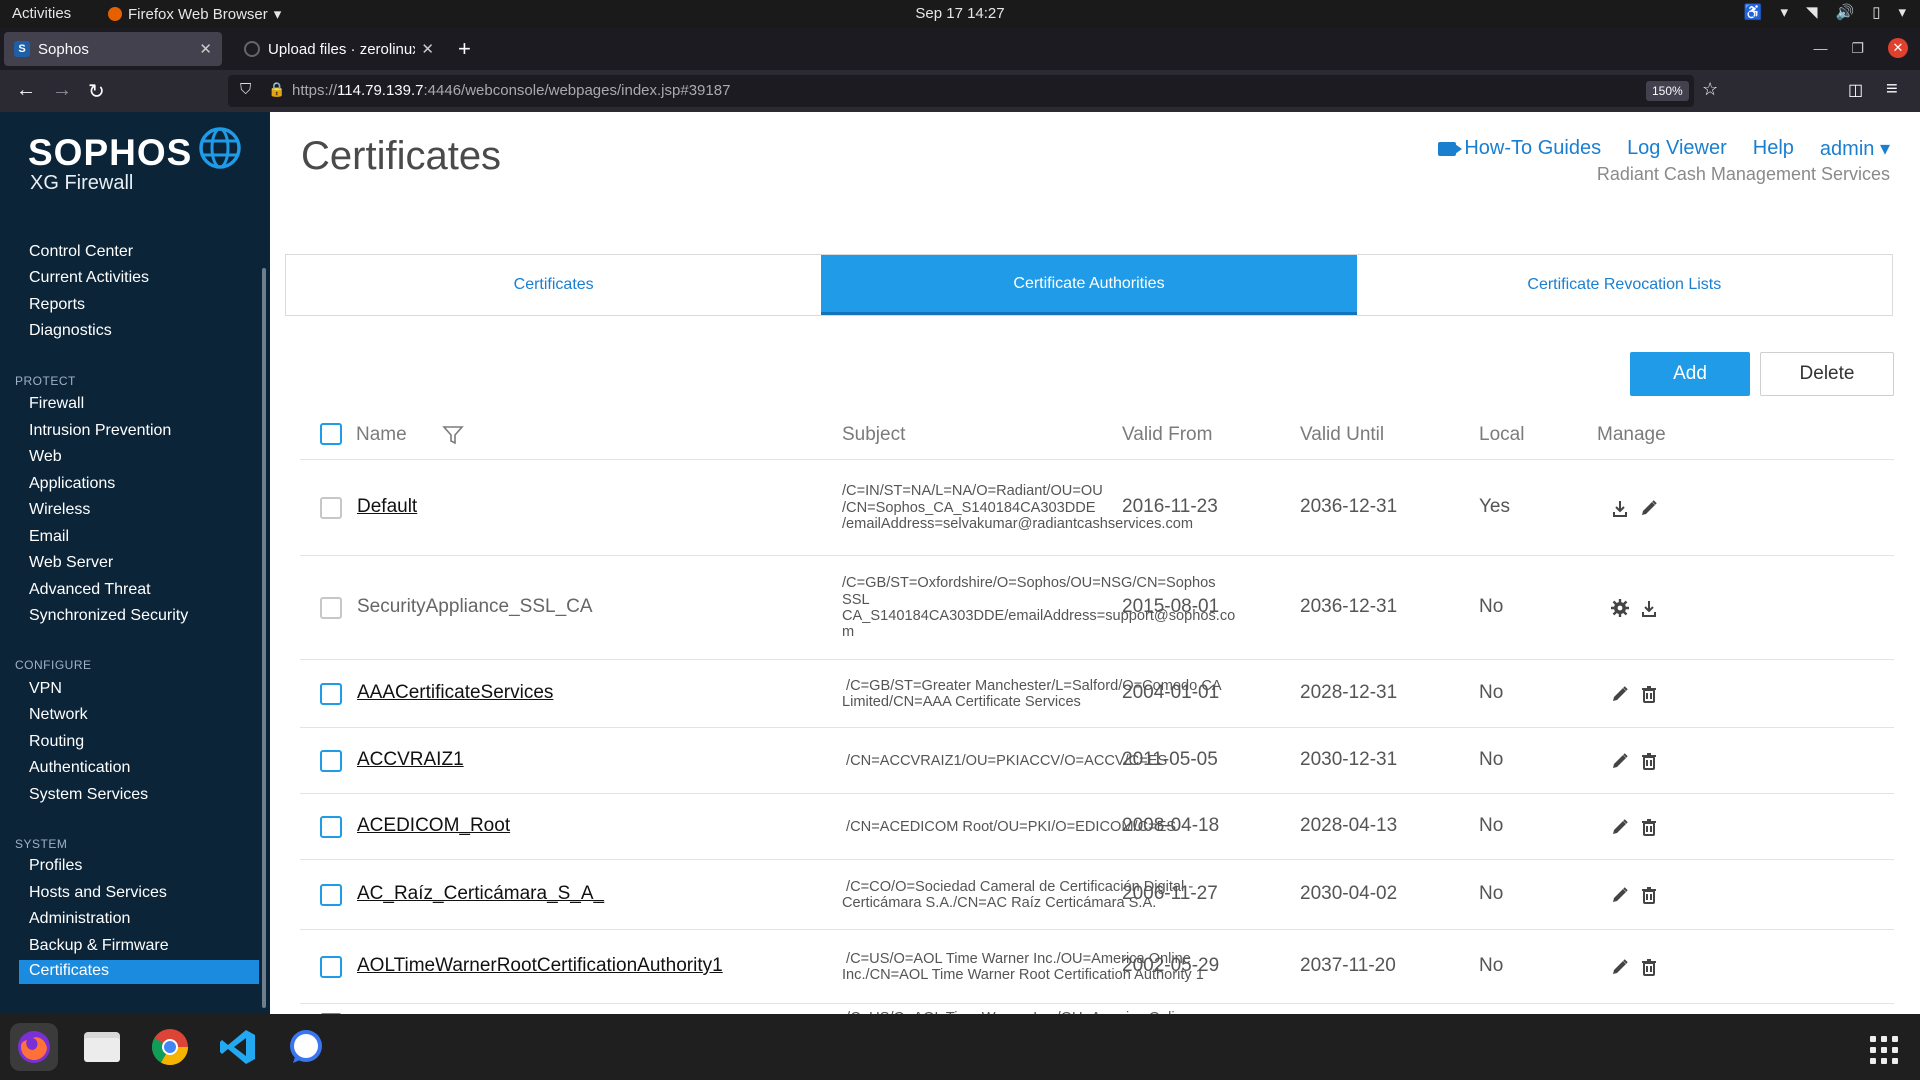  What do you see at coordinates (90, 590) in the screenshot?
I see `sidebar-item-advanced-threat: Advanced Threat` at bounding box center [90, 590].